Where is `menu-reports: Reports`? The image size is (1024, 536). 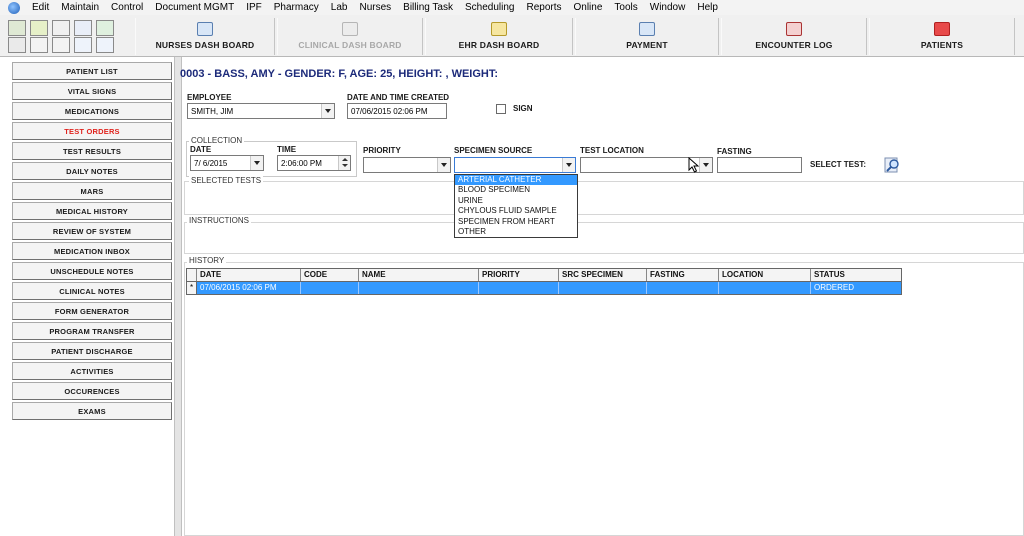 menu-reports: Reports is located at coordinates (543, 7).